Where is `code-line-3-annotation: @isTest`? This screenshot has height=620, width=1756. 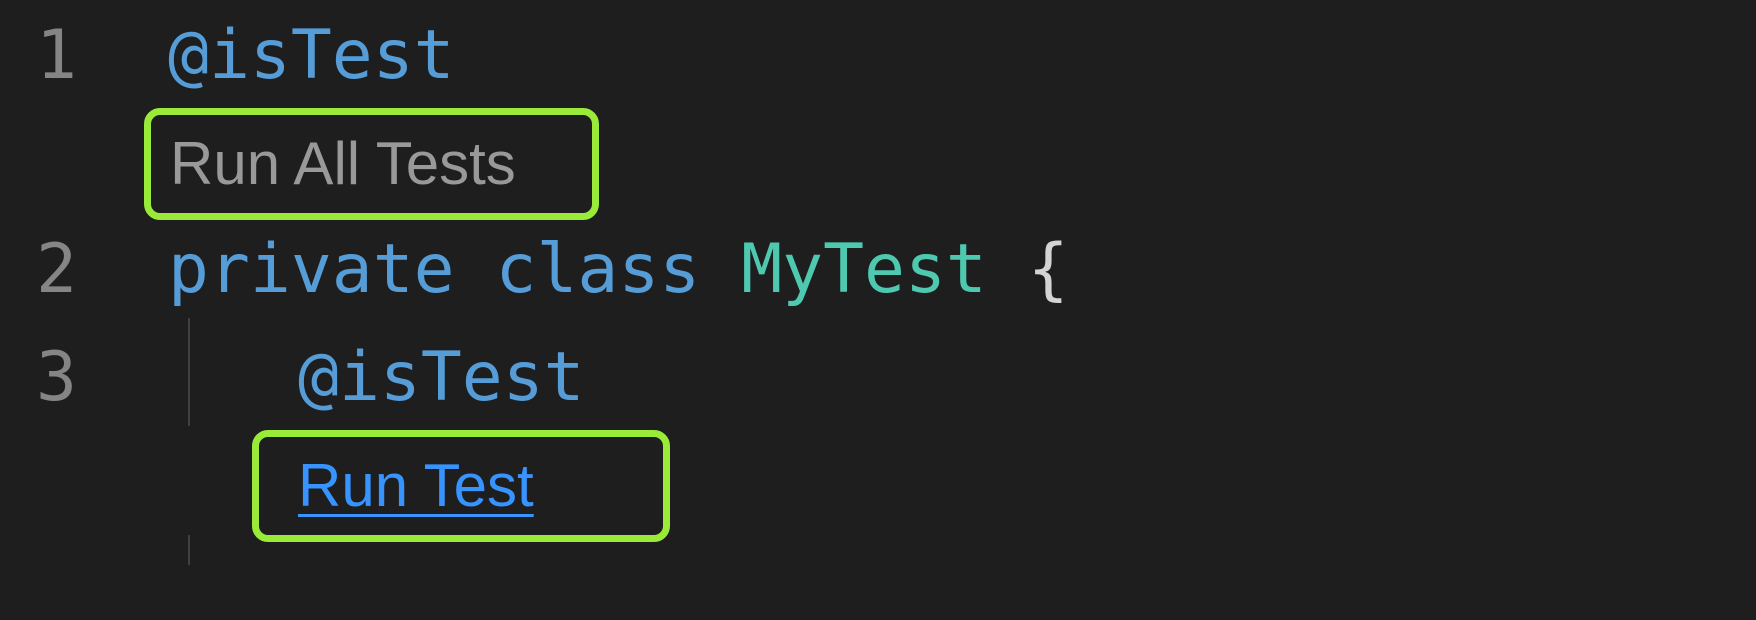
code-line-3-annotation: @isTest is located at coordinates (441, 377).